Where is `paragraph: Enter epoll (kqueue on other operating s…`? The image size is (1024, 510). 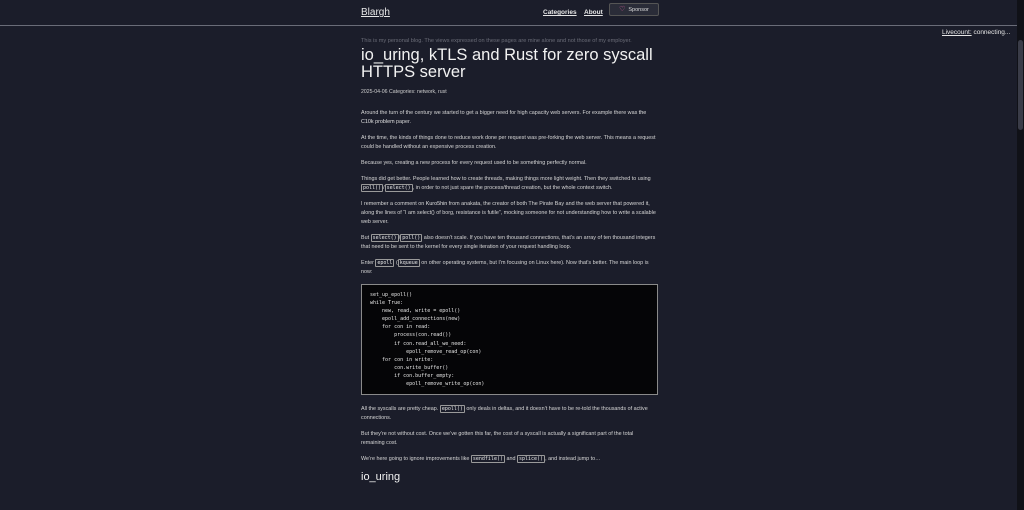
paragraph: Enter epoll (kqueue on other operating s… is located at coordinates (505, 267).